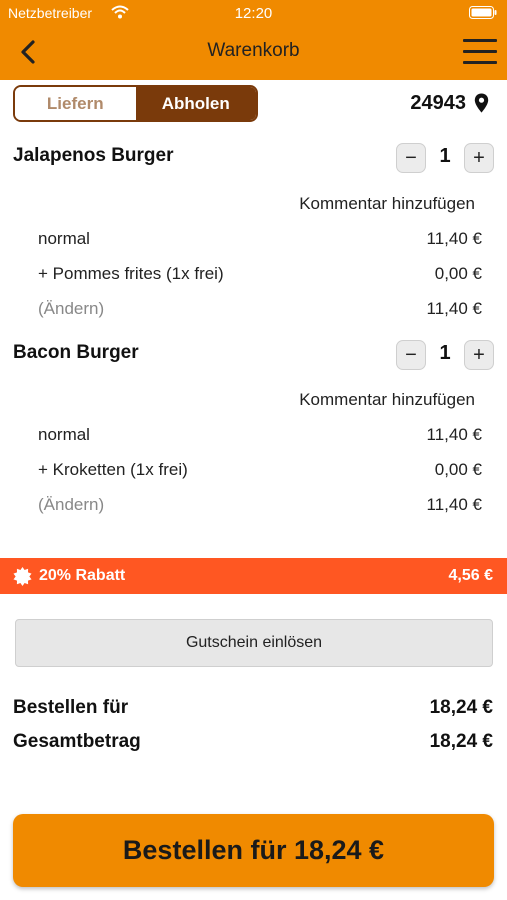  What do you see at coordinates (254, 643) in the screenshot?
I see `redeem-voucher-button: Gutschein einlösen` at bounding box center [254, 643].